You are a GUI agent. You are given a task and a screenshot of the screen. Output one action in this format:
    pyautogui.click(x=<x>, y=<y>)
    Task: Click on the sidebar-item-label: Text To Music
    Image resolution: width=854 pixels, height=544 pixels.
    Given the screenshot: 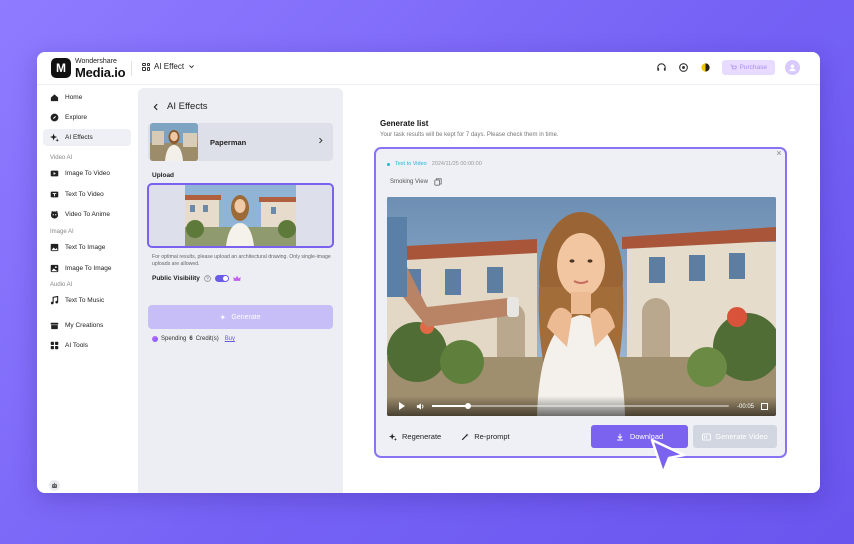 What is the action you would take?
    pyautogui.click(x=85, y=300)
    